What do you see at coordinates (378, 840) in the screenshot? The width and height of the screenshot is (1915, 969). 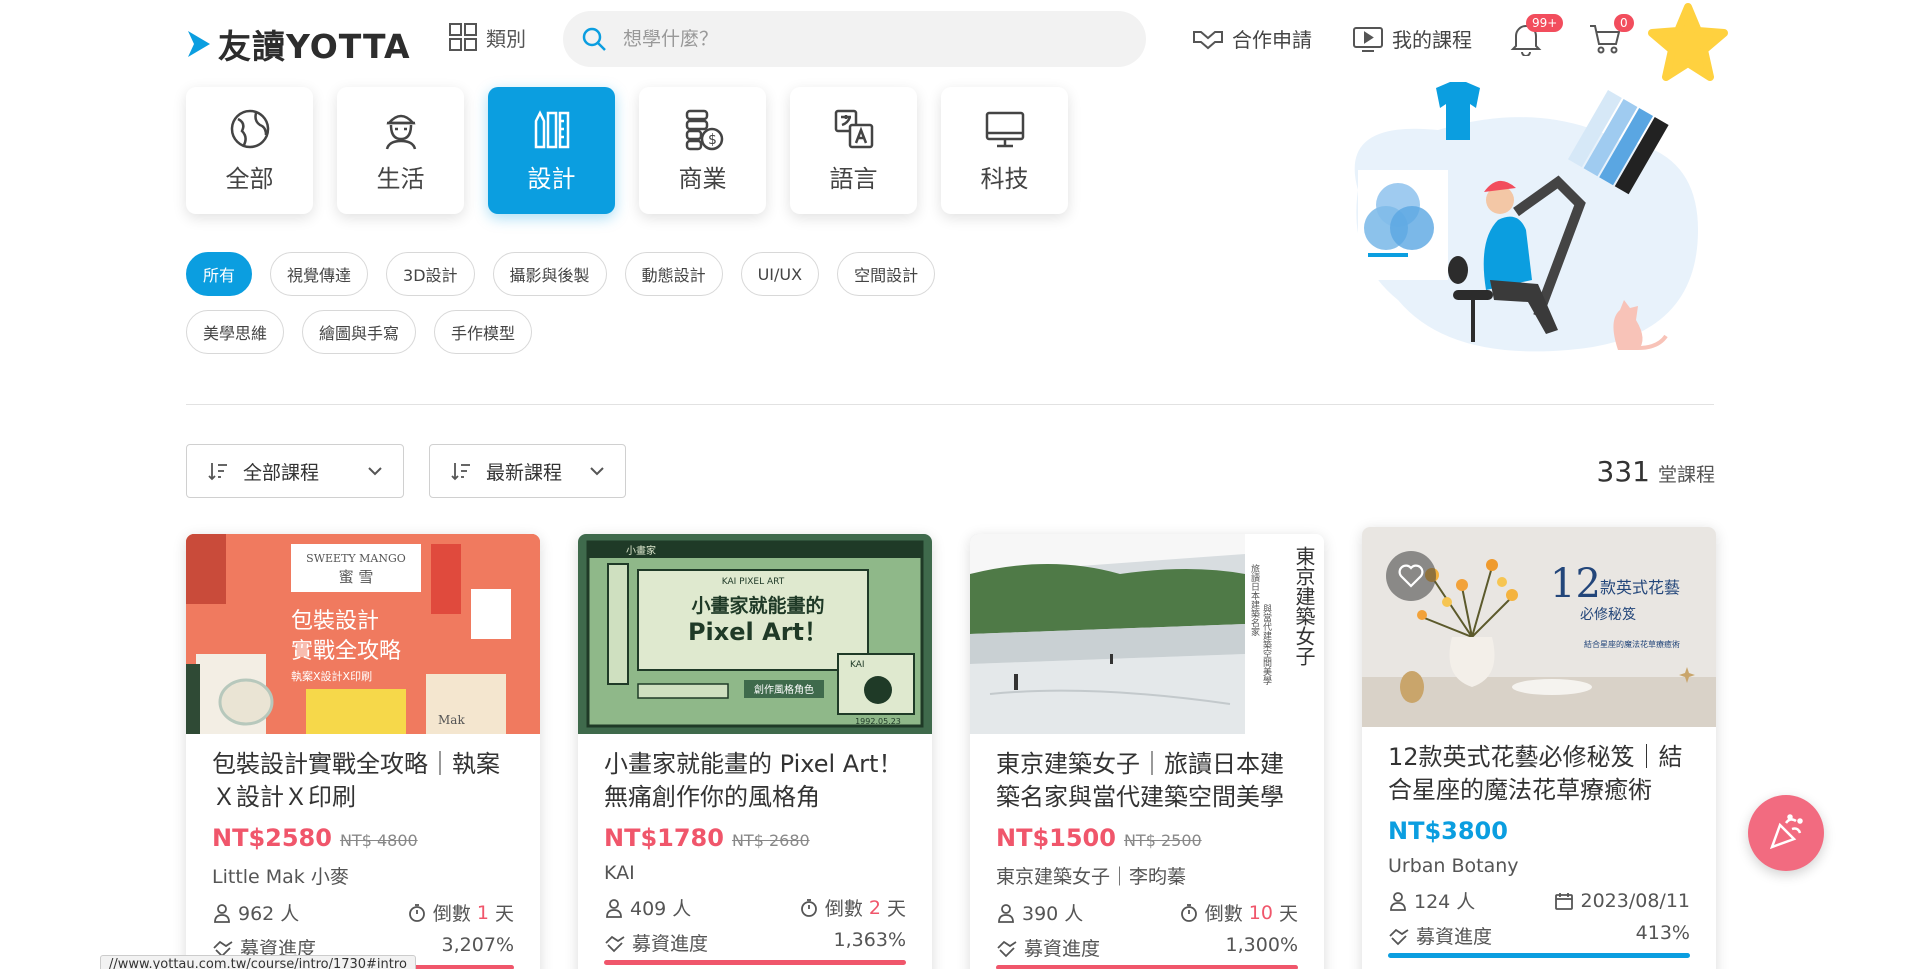 I see `original-price: NT$ 4800` at bounding box center [378, 840].